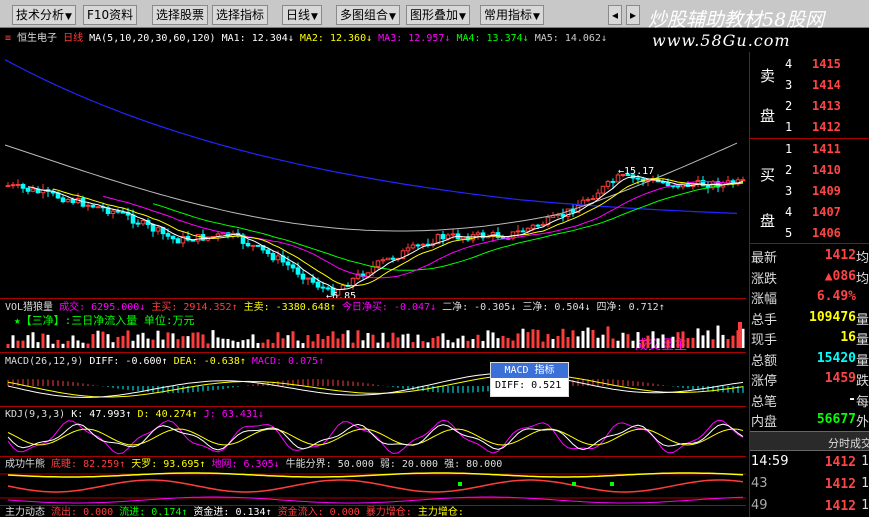  I want to click on stat-label: 最新, so click(764, 258).